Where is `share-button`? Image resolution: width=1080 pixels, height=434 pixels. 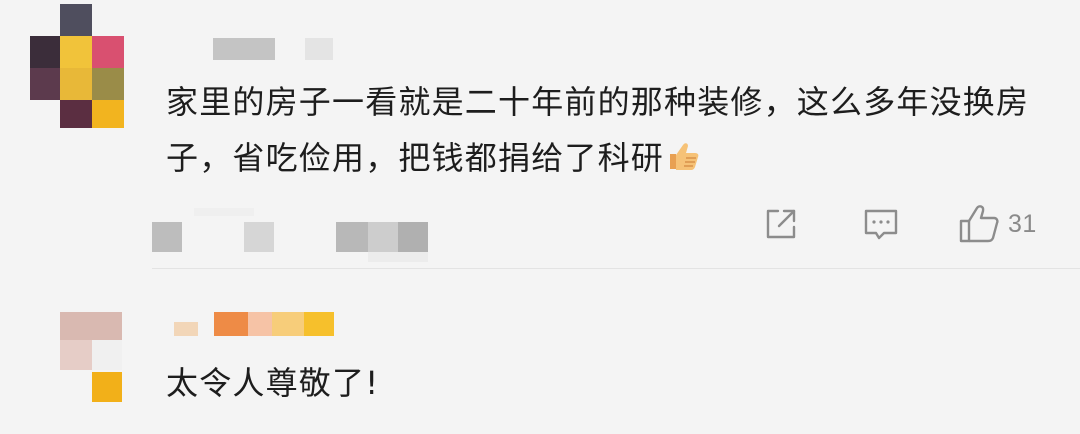 share-button is located at coordinates (781, 224).